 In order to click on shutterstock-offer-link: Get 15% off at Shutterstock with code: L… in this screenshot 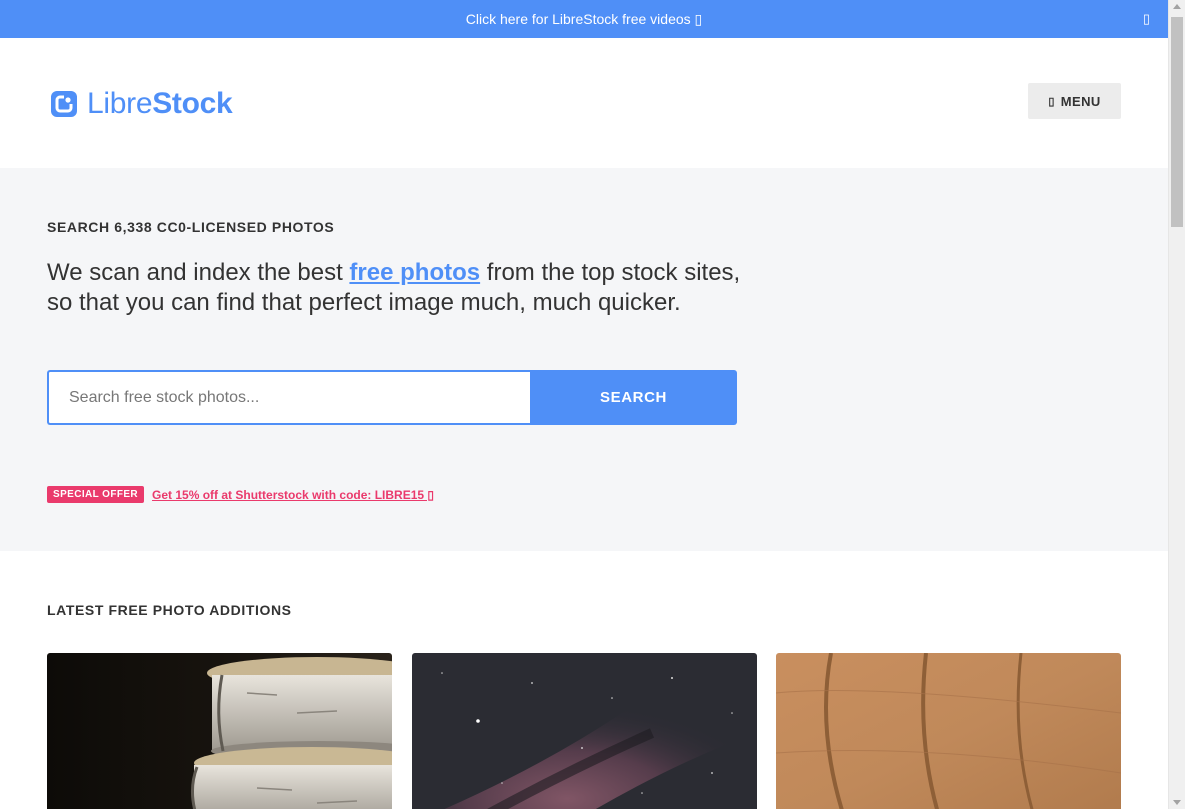, I will do `click(293, 495)`.